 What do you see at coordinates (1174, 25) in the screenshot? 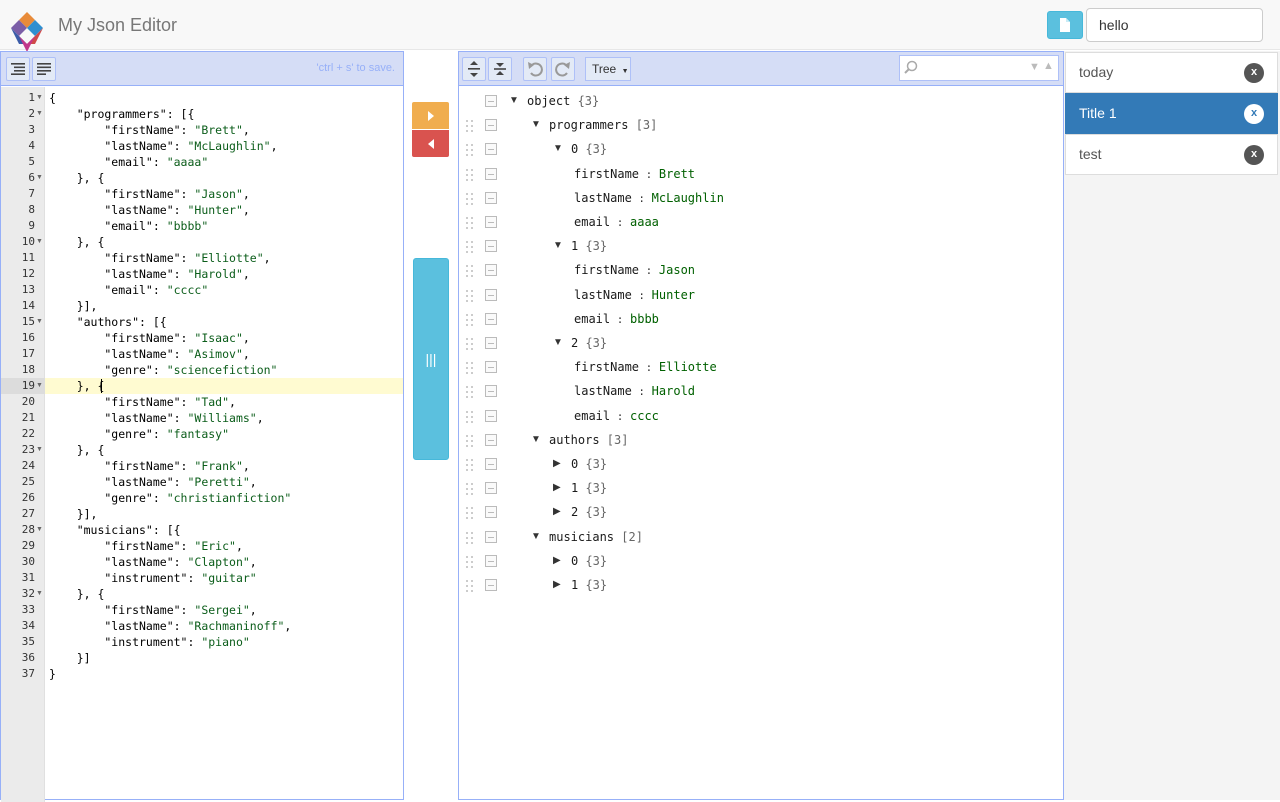
I see `document-name-input` at bounding box center [1174, 25].